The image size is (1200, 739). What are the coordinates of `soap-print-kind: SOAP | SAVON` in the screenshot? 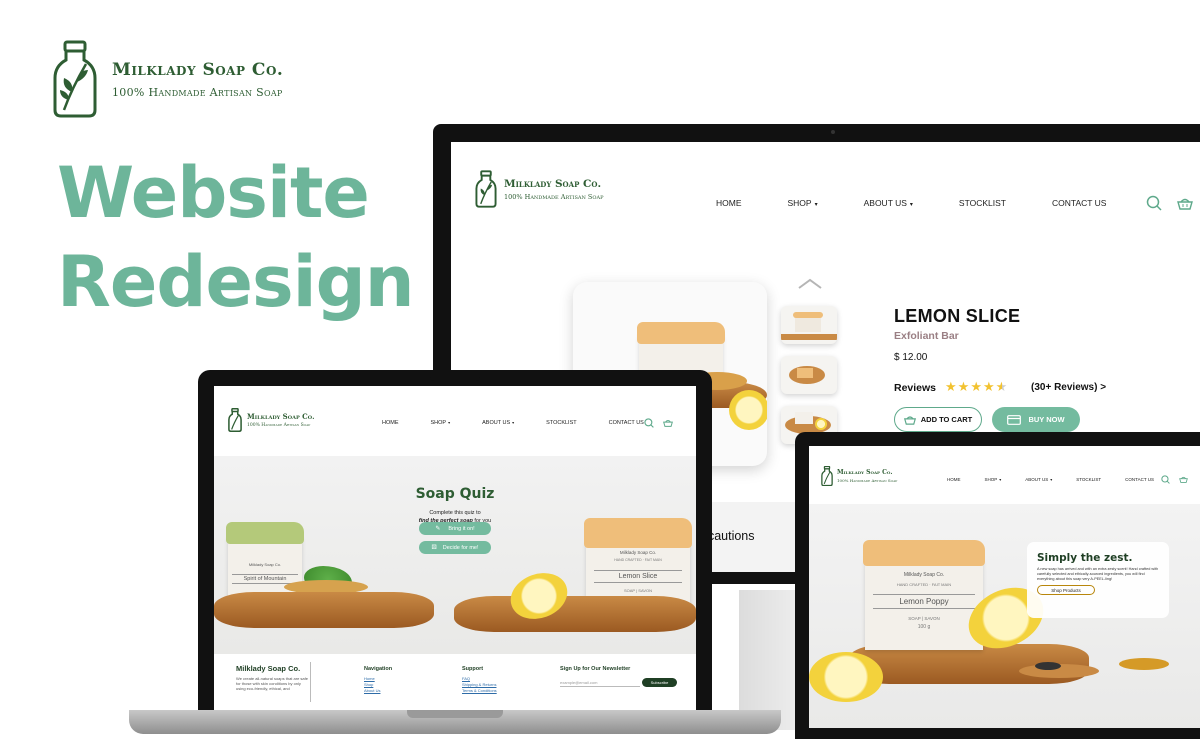 It's located at (637, 590).